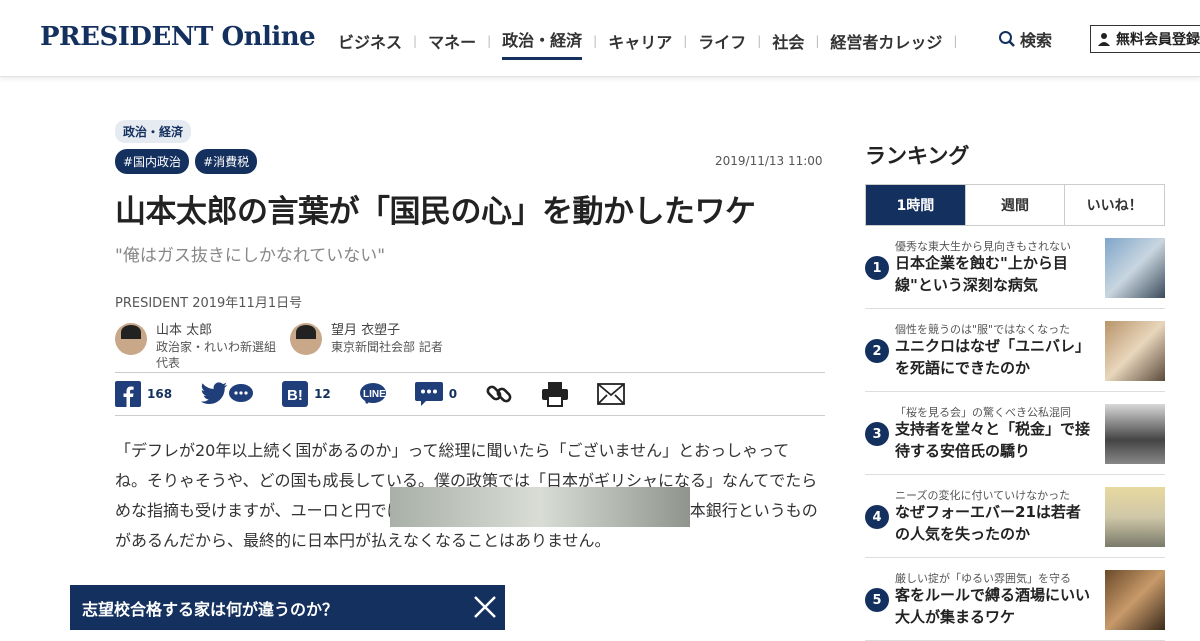  Describe the element at coordinates (877, 268) in the screenshot. I see `rank-number: 1` at that location.